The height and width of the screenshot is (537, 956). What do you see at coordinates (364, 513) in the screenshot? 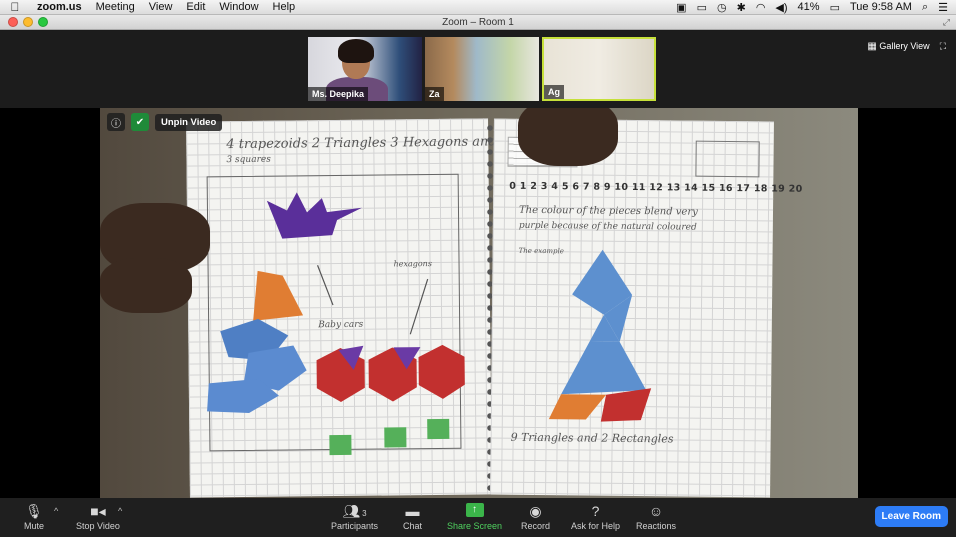
I see `participants-count: 3` at bounding box center [364, 513].